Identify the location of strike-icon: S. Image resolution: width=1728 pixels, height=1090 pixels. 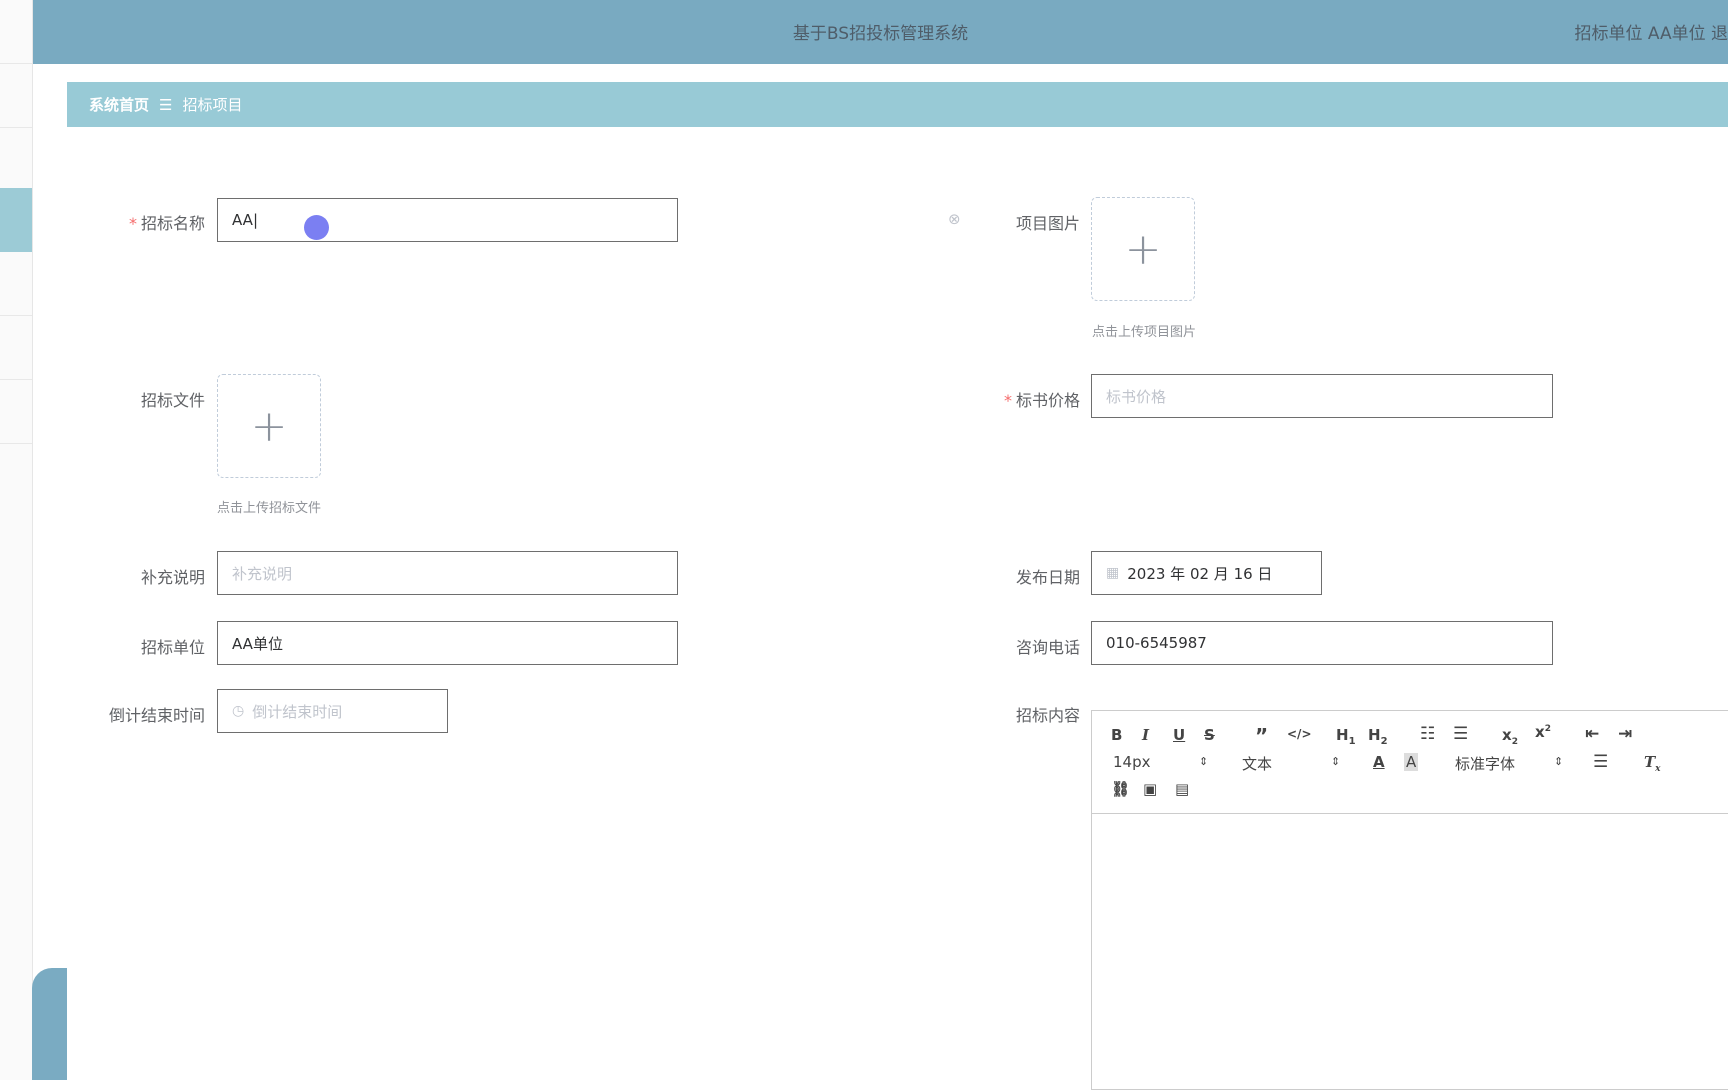
(1209, 735).